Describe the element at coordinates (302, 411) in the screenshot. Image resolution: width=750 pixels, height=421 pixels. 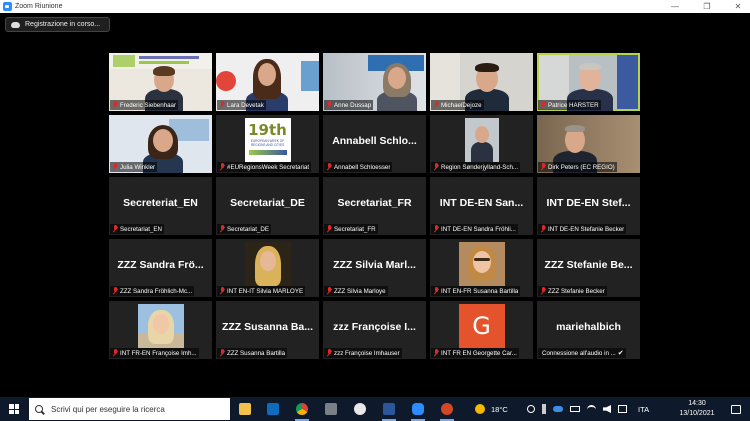
I see `chrome-icon` at that location.